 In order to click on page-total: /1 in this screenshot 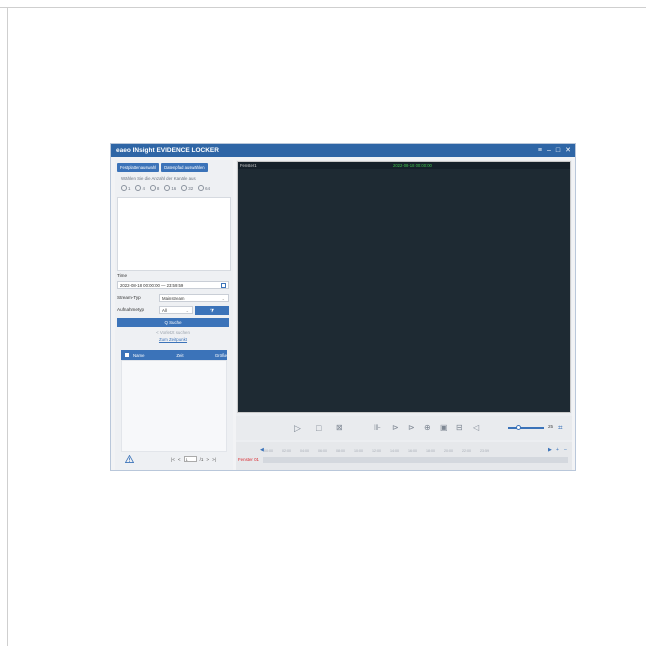, I will do `click(201, 459)`.